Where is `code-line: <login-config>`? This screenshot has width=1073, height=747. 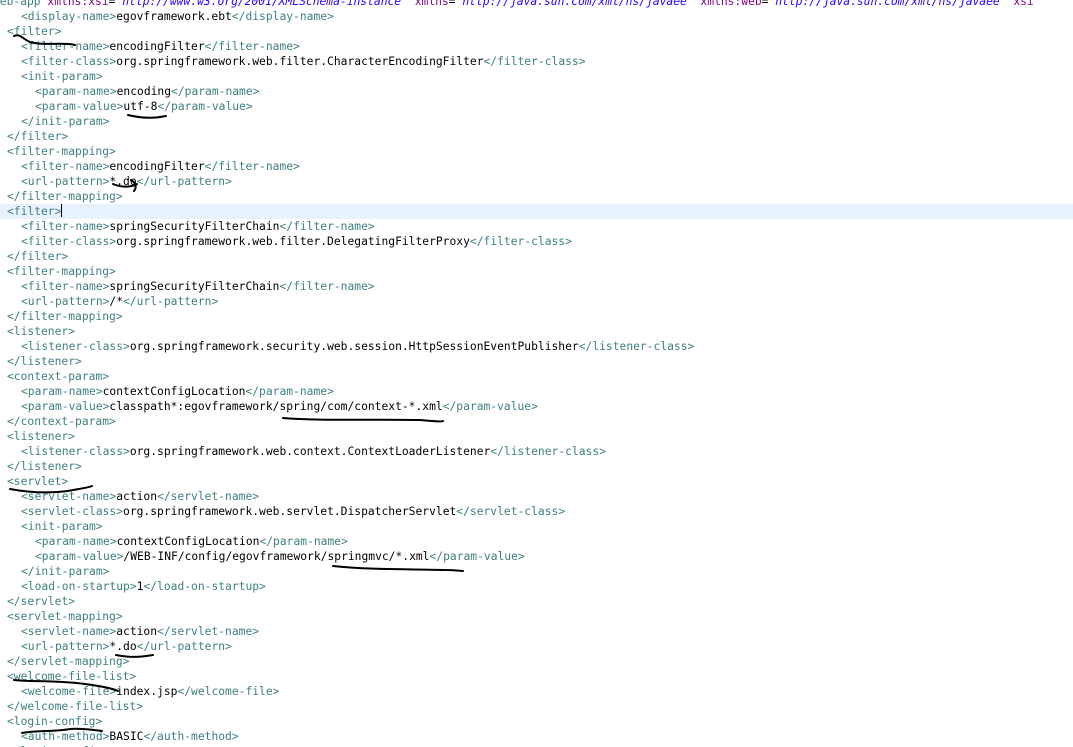
code-line: <login-config> is located at coordinates (536, 721).